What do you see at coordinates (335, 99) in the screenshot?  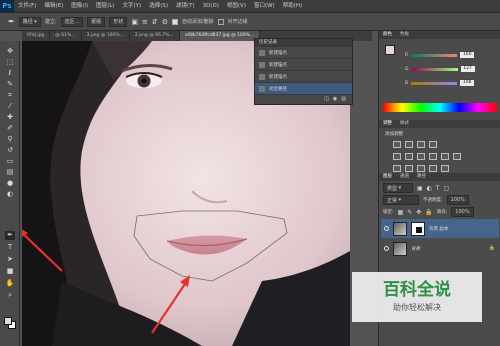 I see `camera-icon: ◉` at bounding box center [335, 99].